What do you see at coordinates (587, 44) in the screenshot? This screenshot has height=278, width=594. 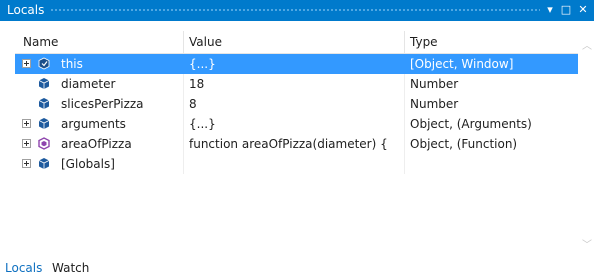 I see `scroll-up-icon: ︿` at bounding box center [587, 44].